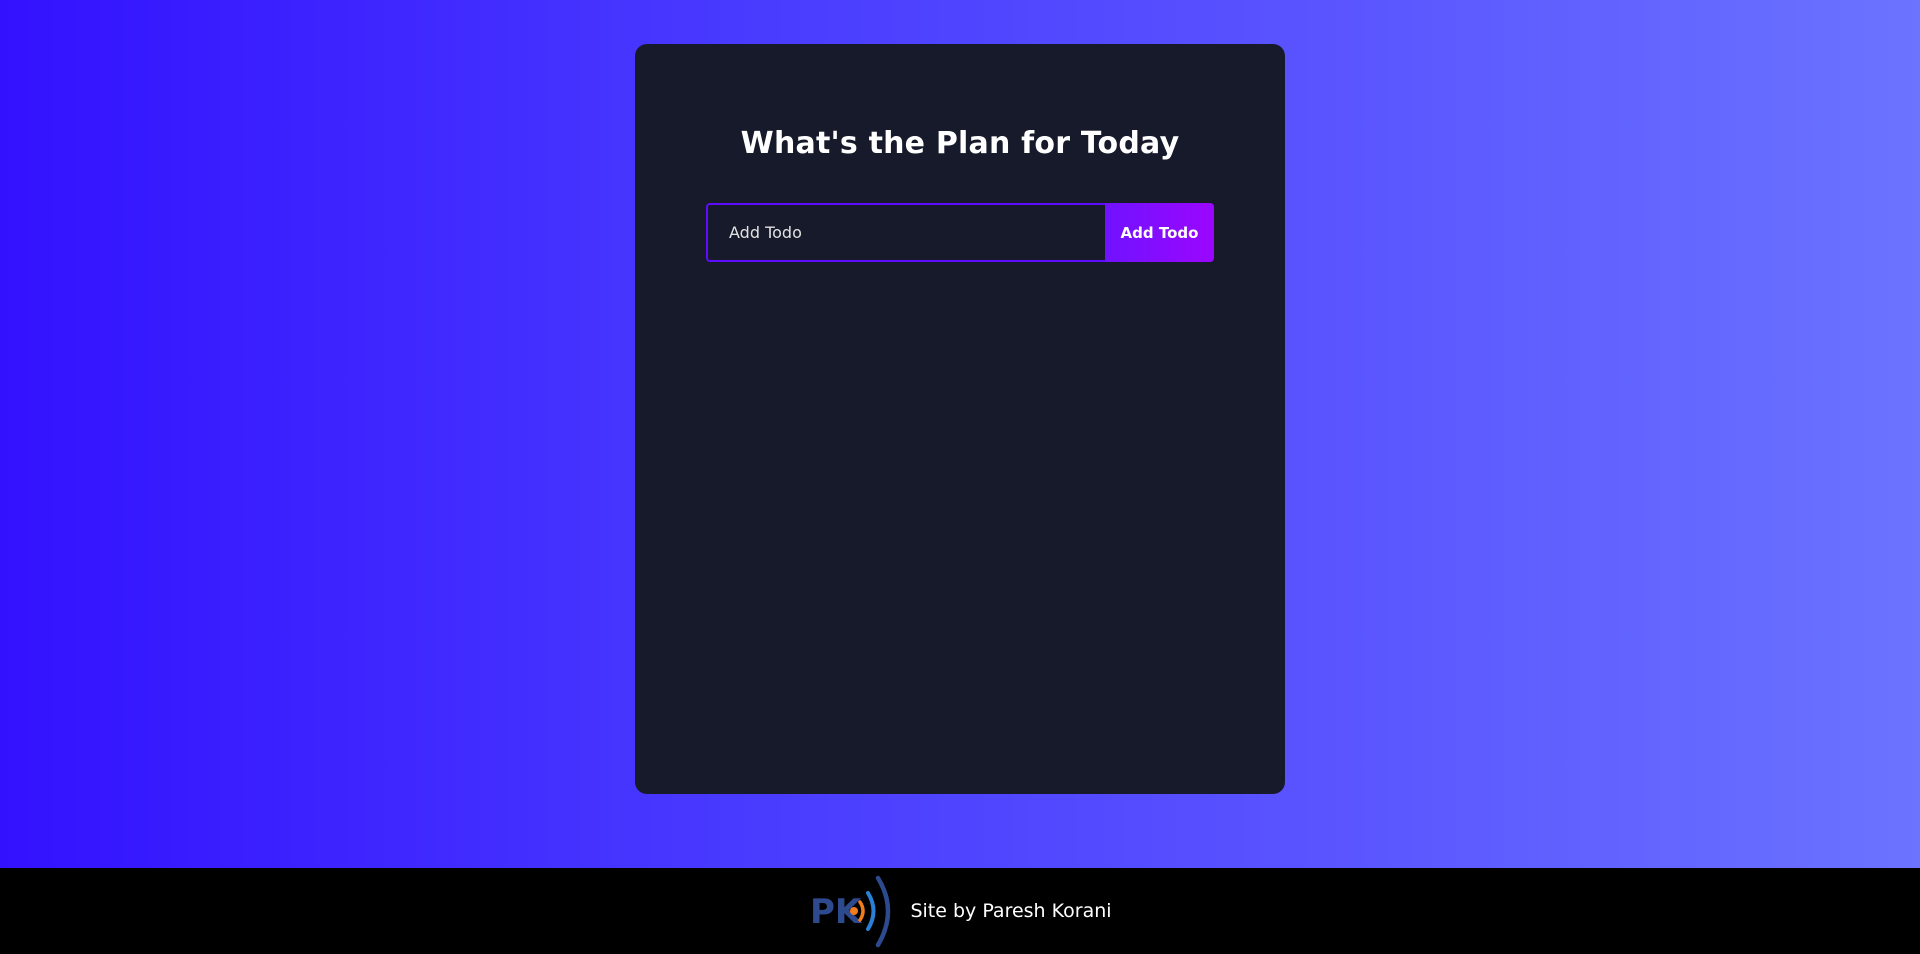 The image size is (1920, 954). I want to click on footer: PK Site by Paresh Korani, so click(960, 911).